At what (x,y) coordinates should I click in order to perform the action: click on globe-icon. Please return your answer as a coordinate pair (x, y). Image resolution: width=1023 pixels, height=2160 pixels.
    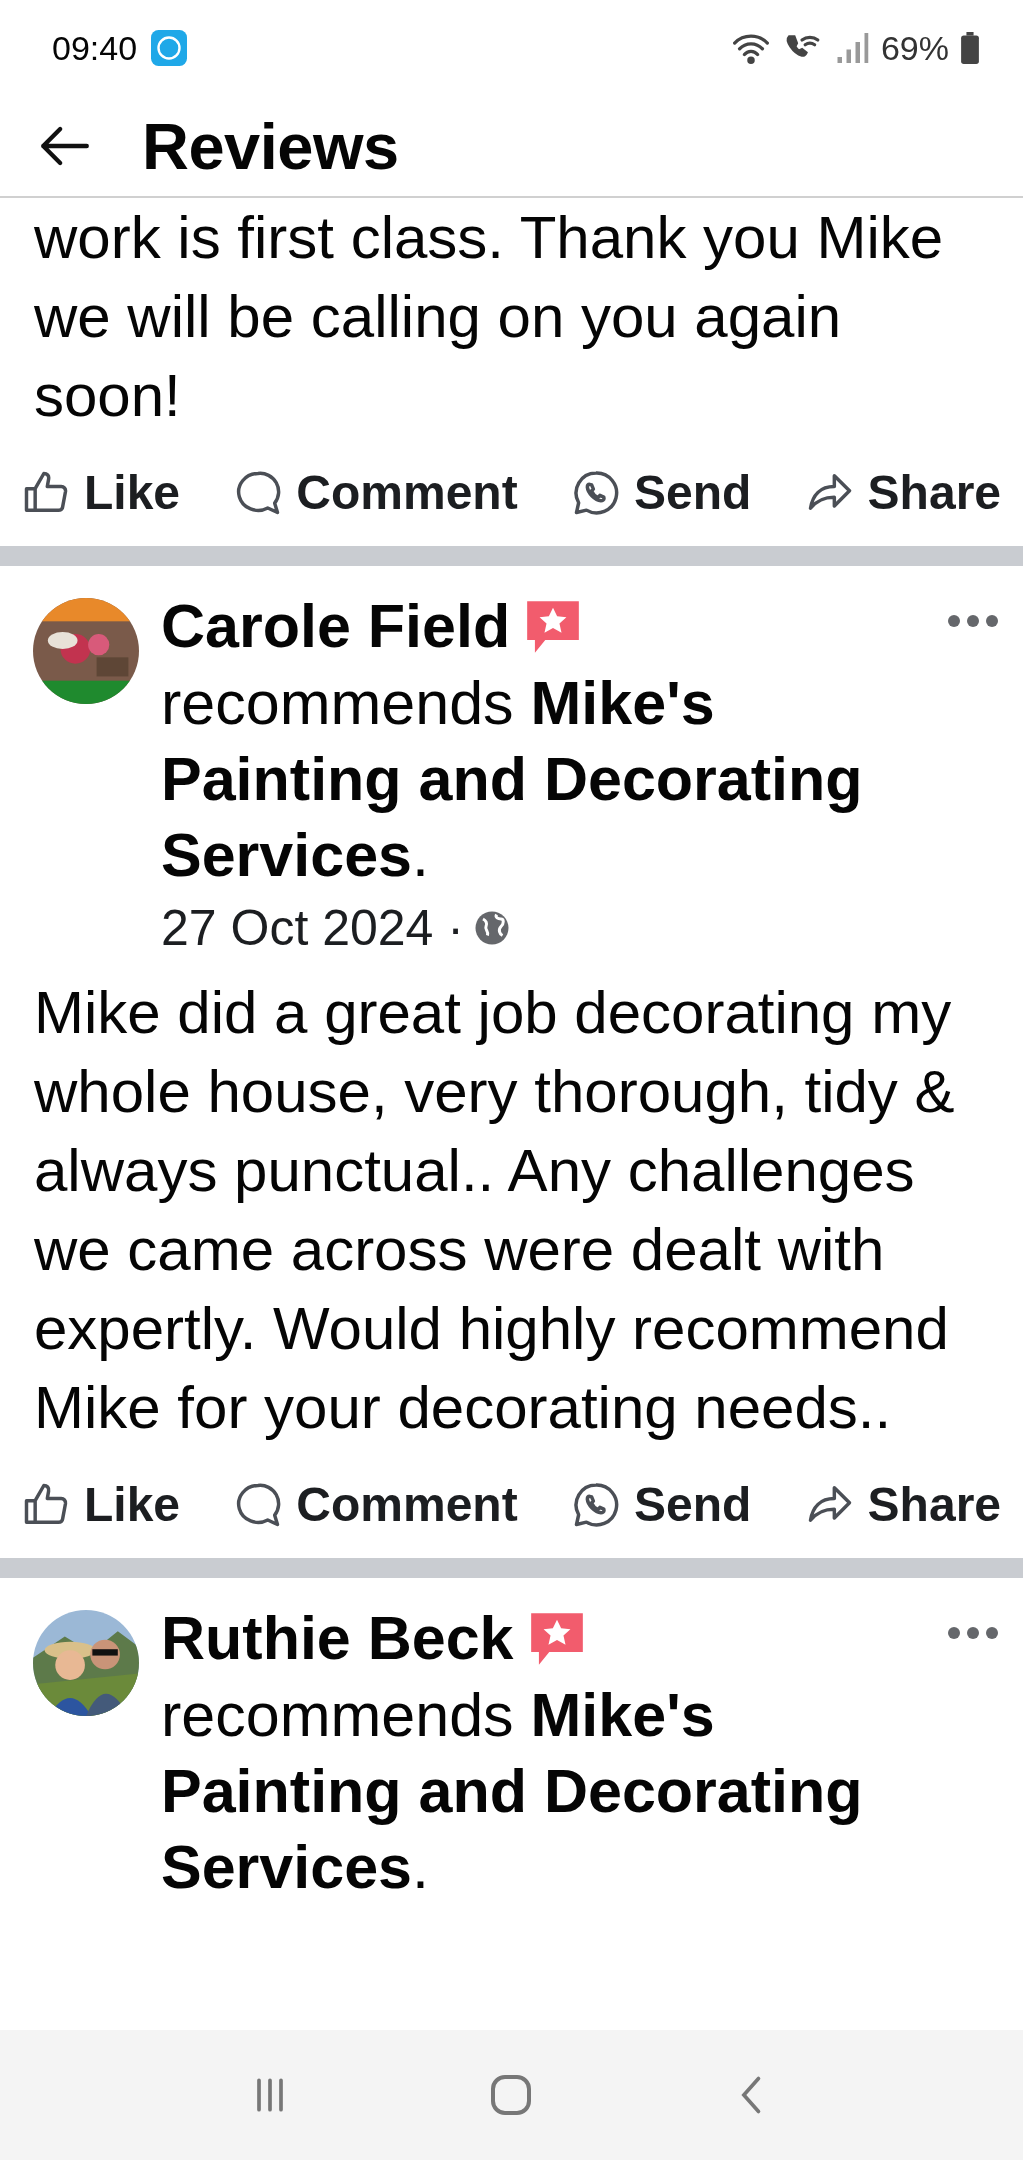
    Looking at the image, I should click on (491, 928).